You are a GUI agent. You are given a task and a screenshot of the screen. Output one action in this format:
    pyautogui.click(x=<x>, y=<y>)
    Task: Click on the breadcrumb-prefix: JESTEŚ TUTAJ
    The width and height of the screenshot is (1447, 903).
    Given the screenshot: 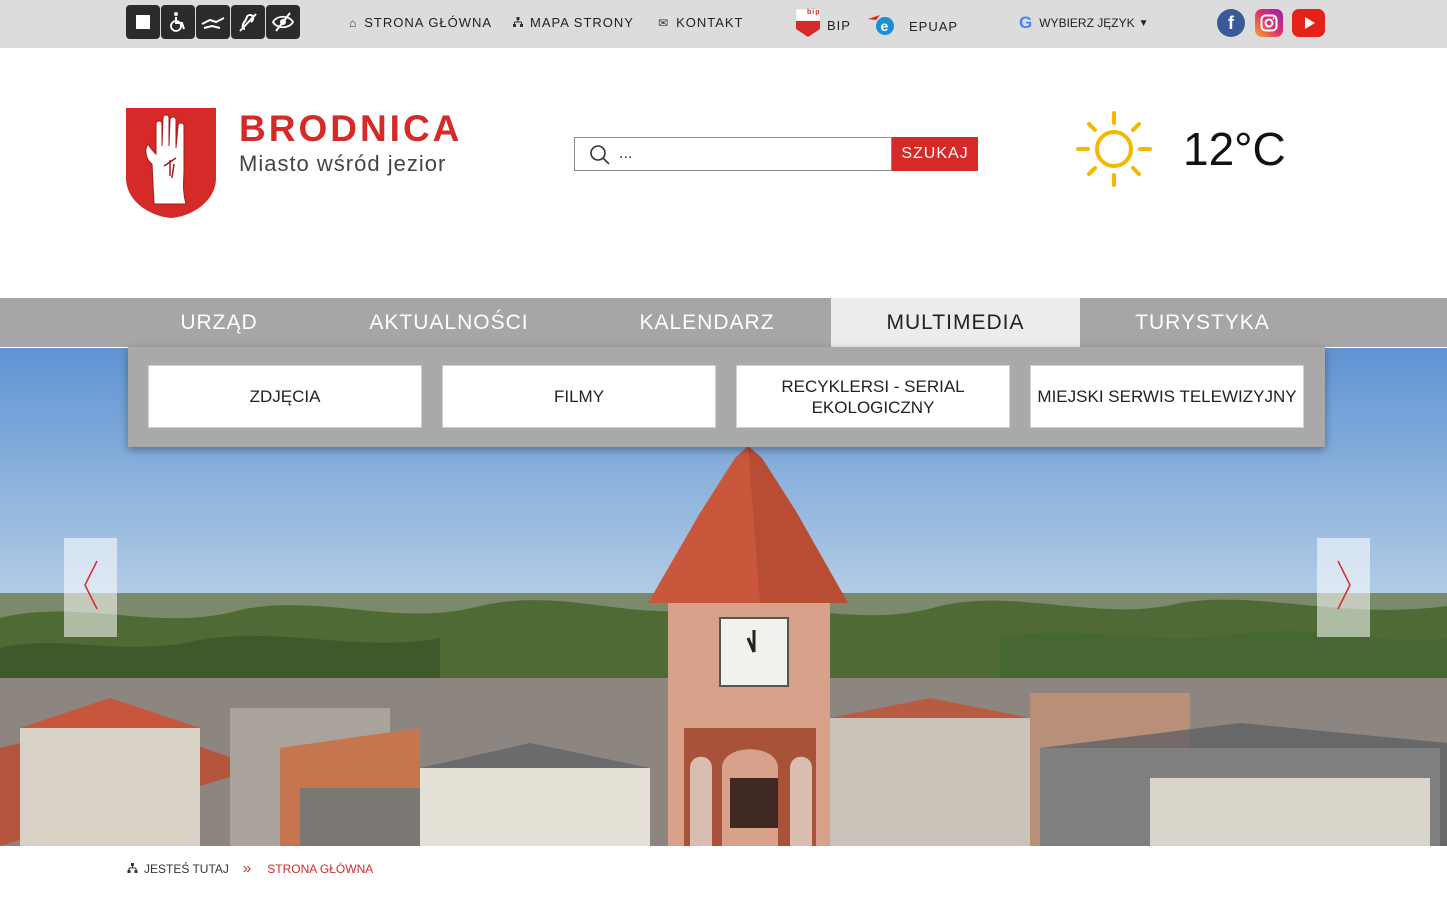 What is the action you would take?
    pyautogui.click(x=186, y=868)
    